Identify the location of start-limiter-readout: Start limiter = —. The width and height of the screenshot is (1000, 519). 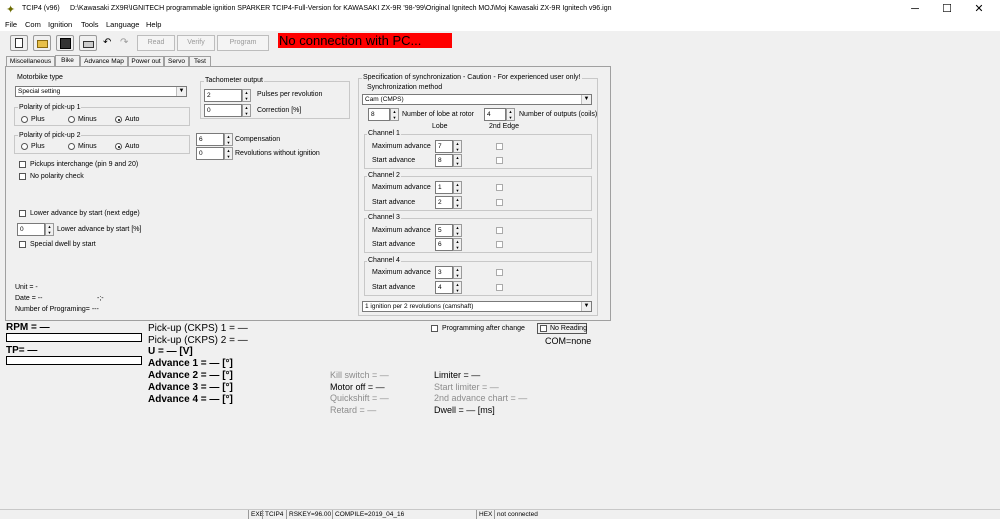
(466, 387).